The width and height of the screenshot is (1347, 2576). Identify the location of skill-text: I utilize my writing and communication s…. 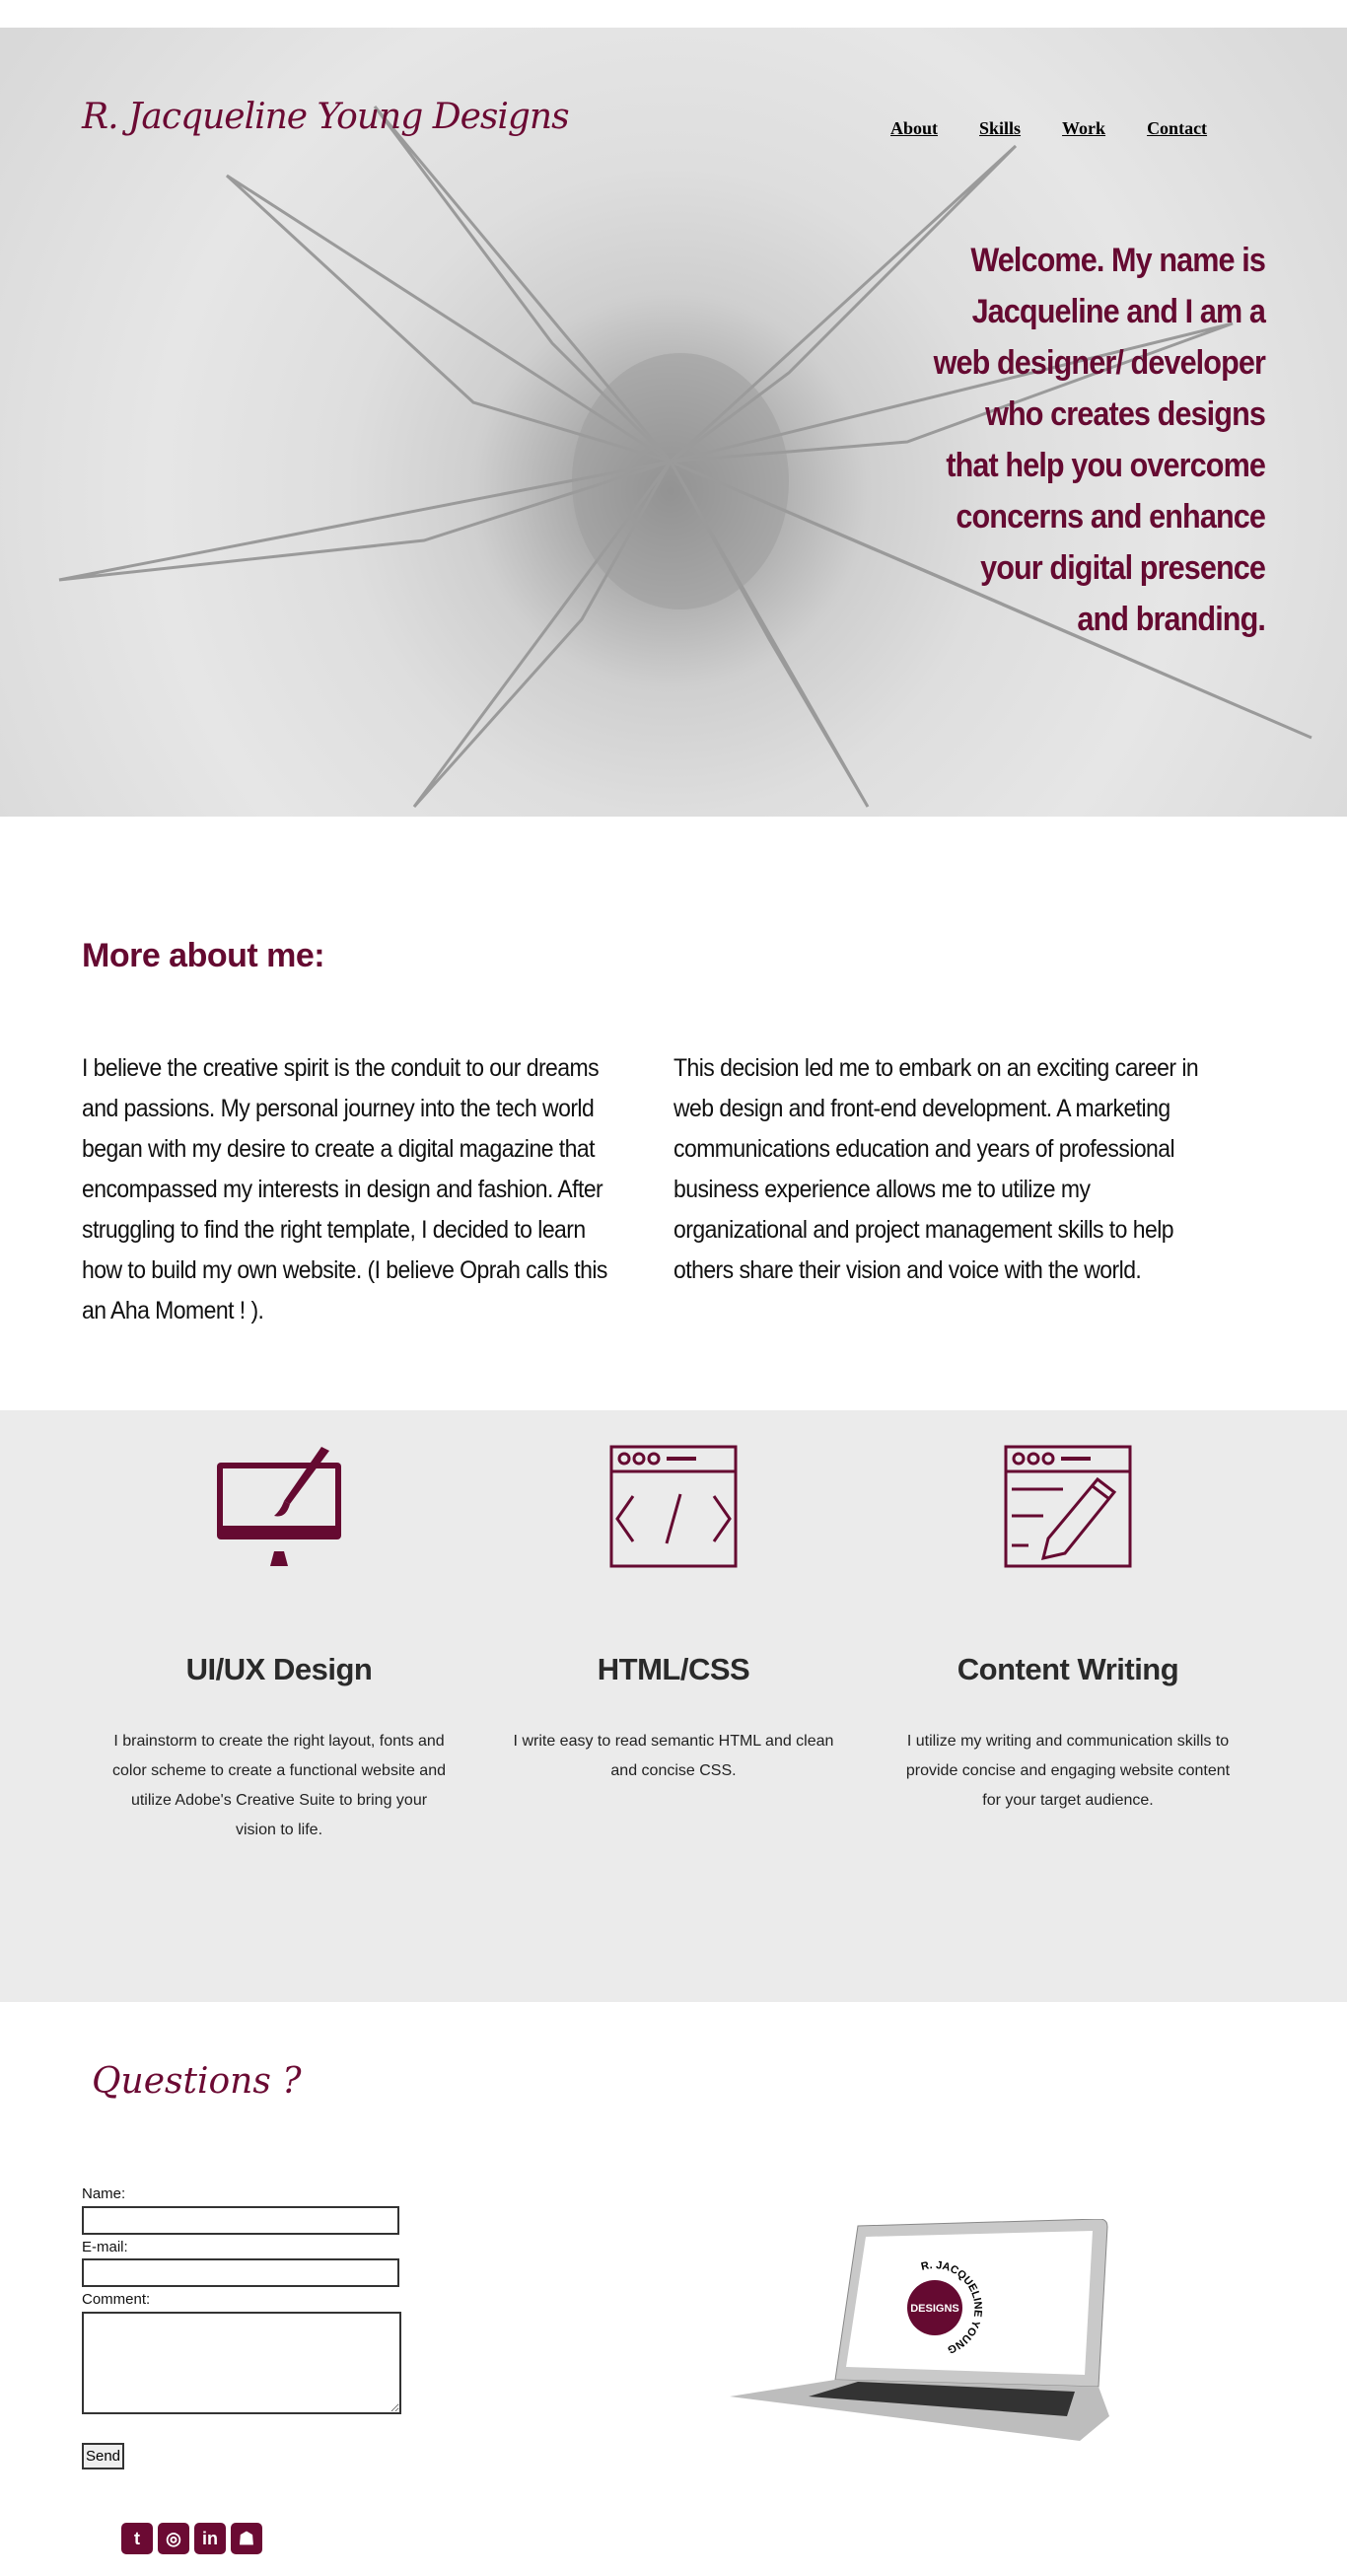
(1068, 1771).